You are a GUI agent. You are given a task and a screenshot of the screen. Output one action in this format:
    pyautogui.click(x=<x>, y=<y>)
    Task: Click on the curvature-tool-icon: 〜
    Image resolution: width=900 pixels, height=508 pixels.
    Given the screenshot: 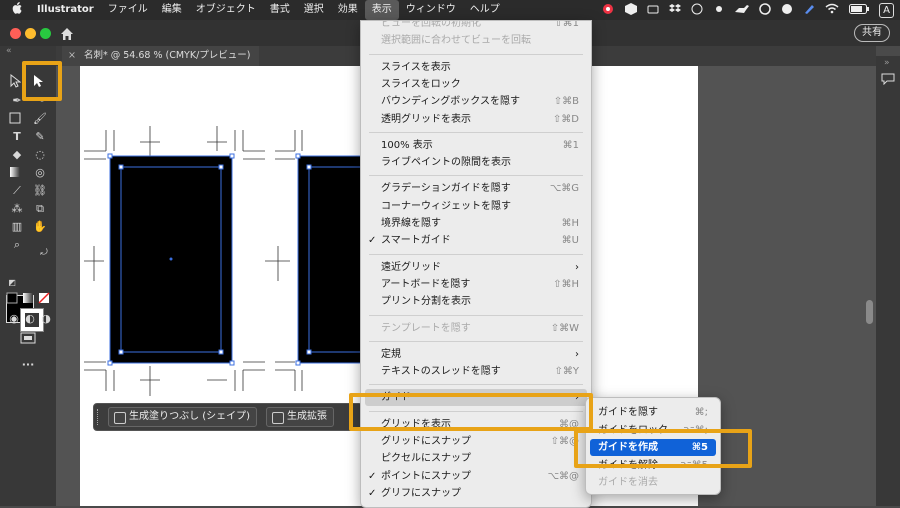 What is the action you would take?
    pyautogui.click(x=40, y=101)
    